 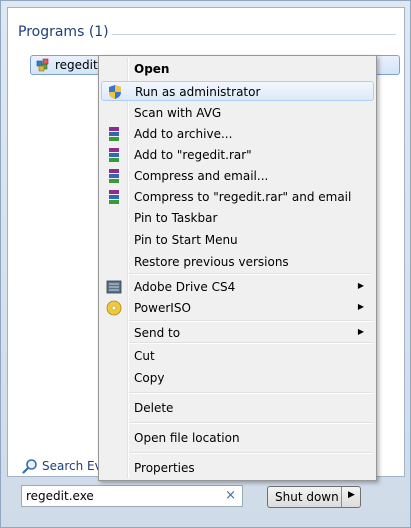 I want to click on menu-item-label: Pin to Start Menu, so click(x=186, y=240).